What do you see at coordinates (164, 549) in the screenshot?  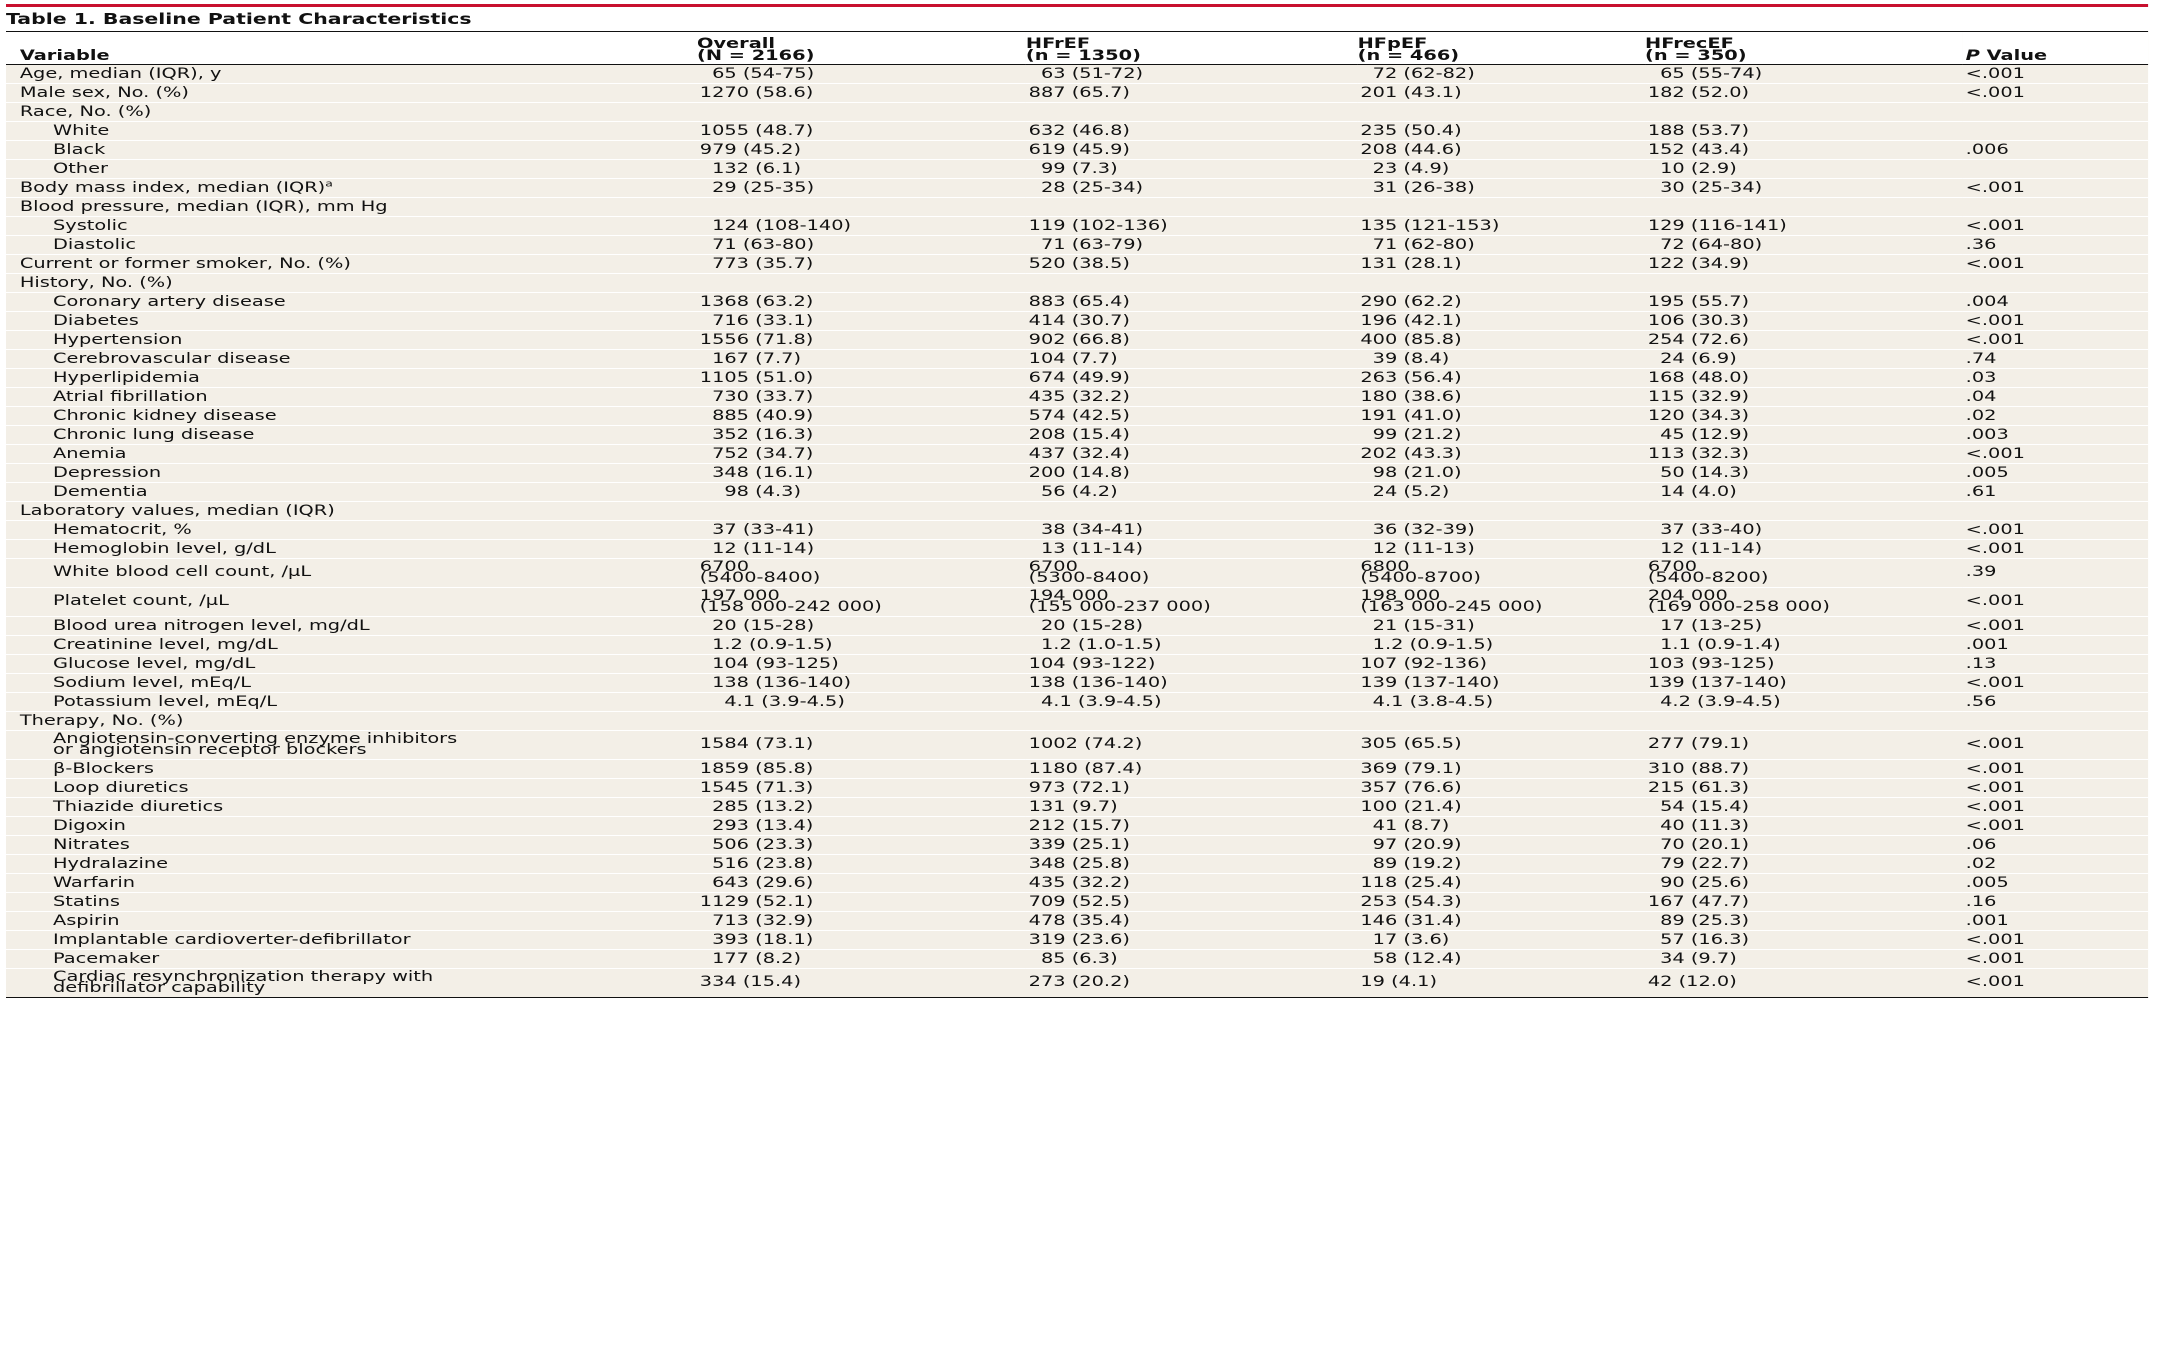 I see `row-label-text: Hemoglobin level, g/dL` at bounding box center [164, 549].